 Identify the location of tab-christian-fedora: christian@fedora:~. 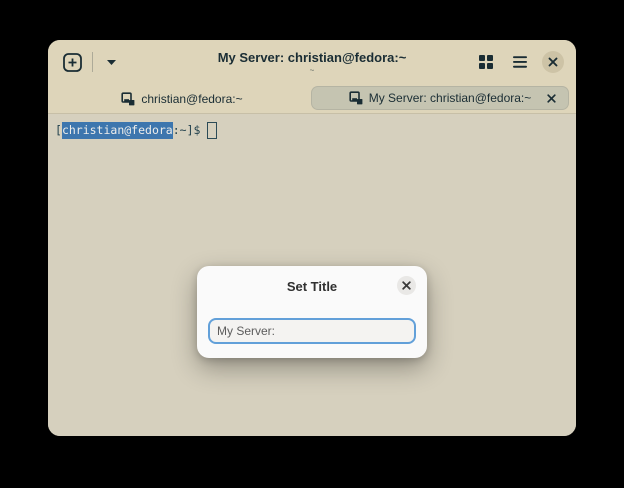
(182, 98).